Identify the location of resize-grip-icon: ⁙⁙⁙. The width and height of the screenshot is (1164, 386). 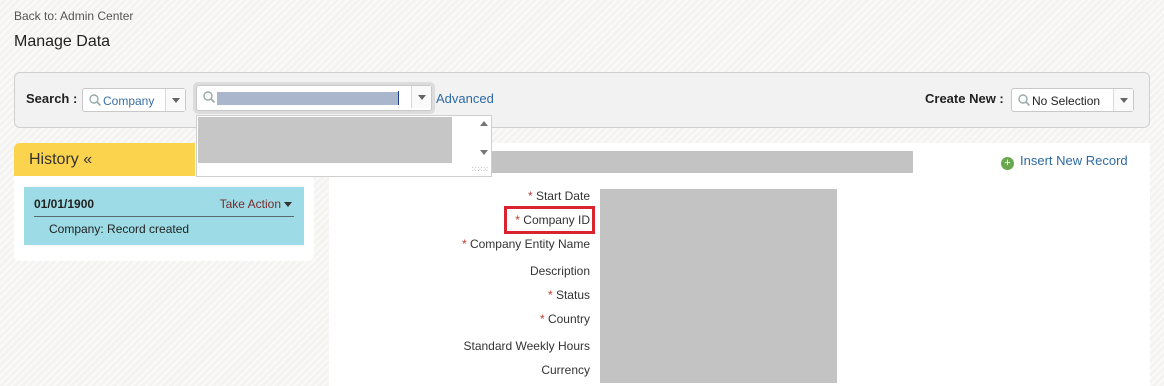
(480, 169).